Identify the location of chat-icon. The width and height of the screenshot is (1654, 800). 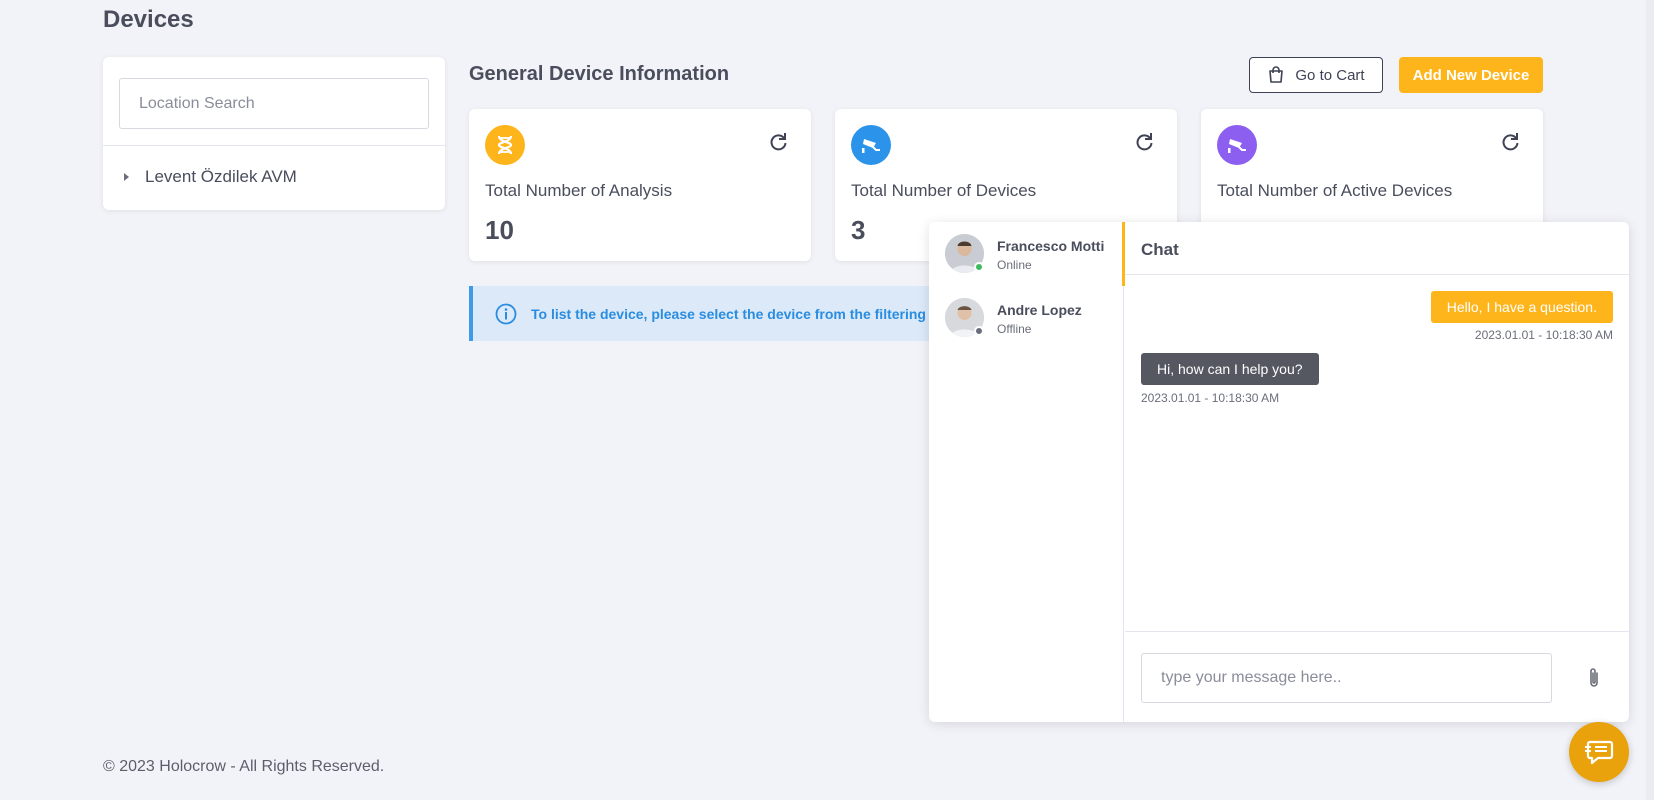
(1599, 752).